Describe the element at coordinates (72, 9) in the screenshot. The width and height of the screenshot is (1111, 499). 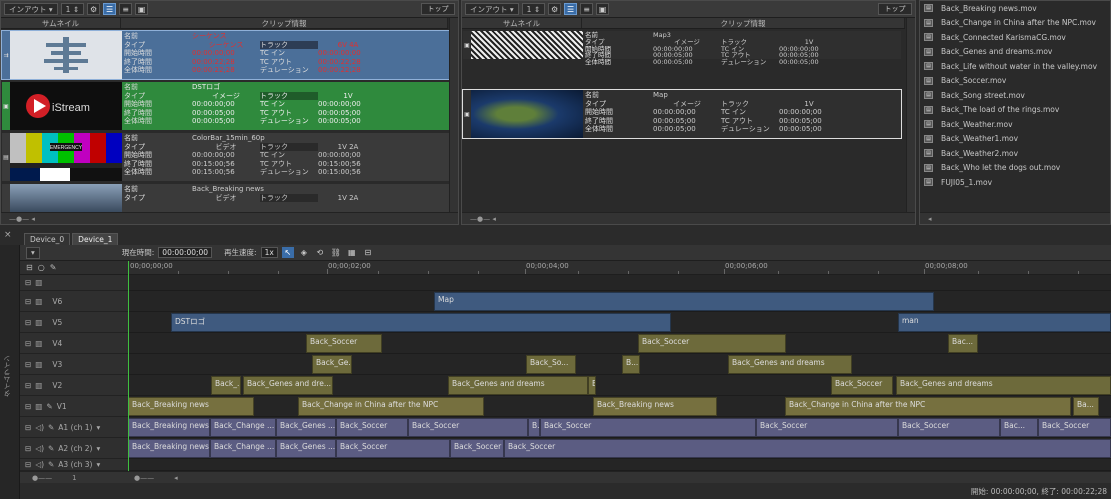
I see `counter-spinner: 1 ⇕` at that location.